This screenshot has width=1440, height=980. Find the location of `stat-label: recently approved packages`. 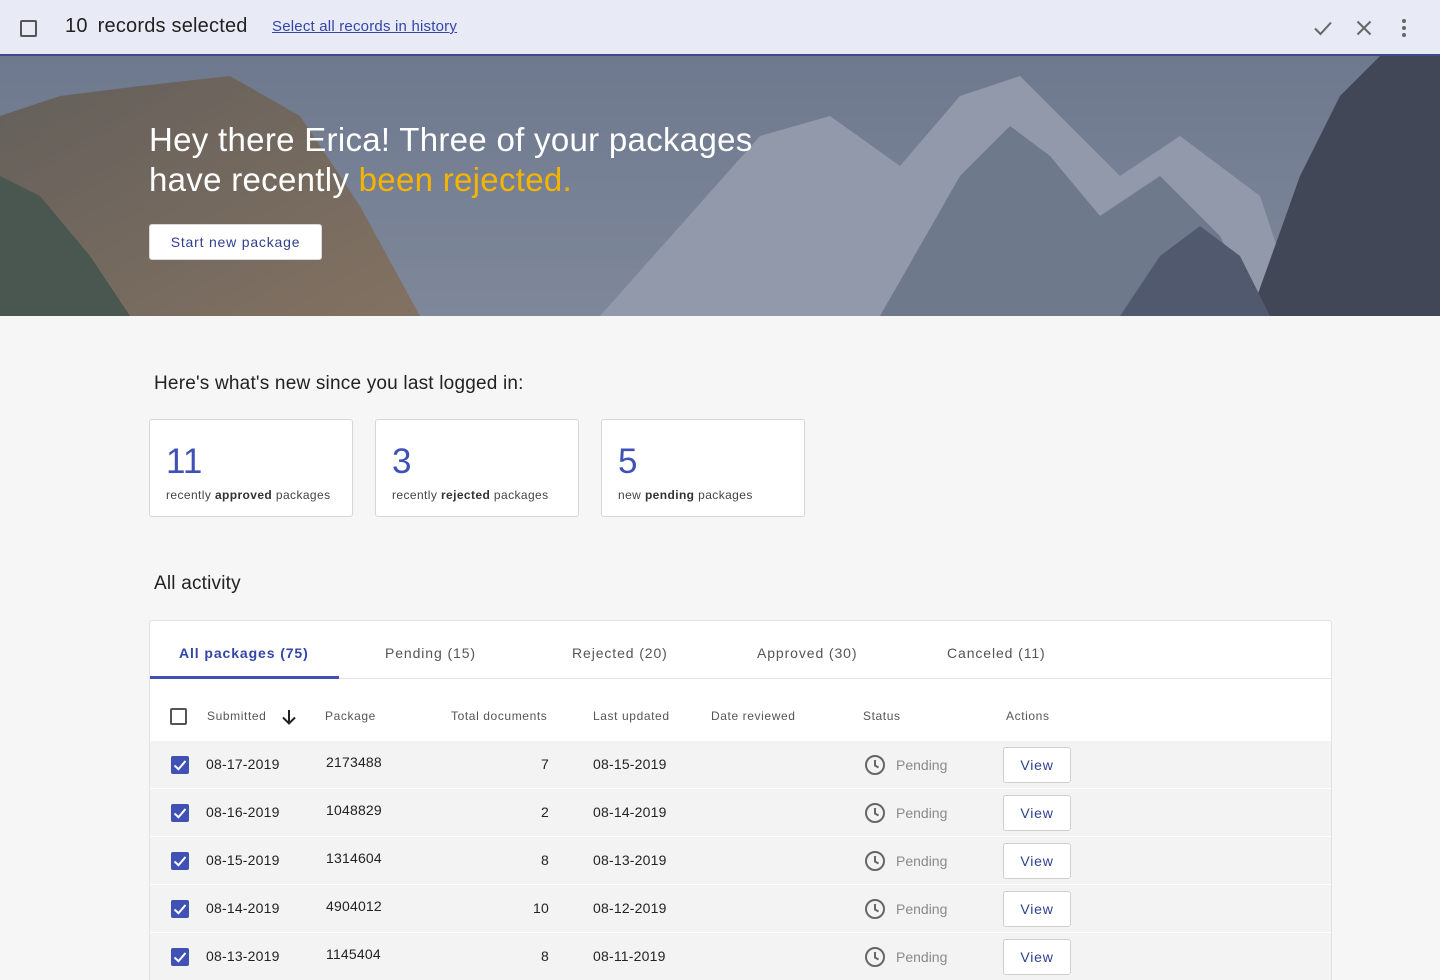

stat-label: recently approved packages is located at coordinates (248, 495).